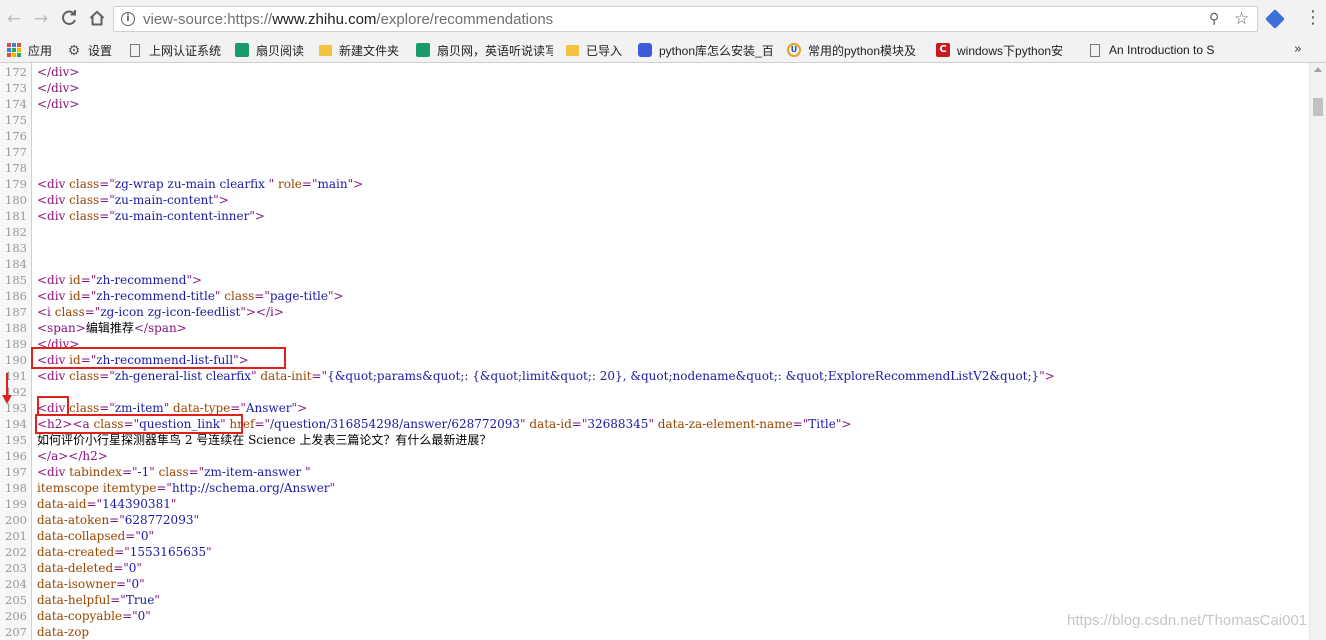 This screenshot has width=1326, height=640. Describe the element at coordinates (14, 19) in the screenshot. I see `back-arrow-icon: ←` at that location.